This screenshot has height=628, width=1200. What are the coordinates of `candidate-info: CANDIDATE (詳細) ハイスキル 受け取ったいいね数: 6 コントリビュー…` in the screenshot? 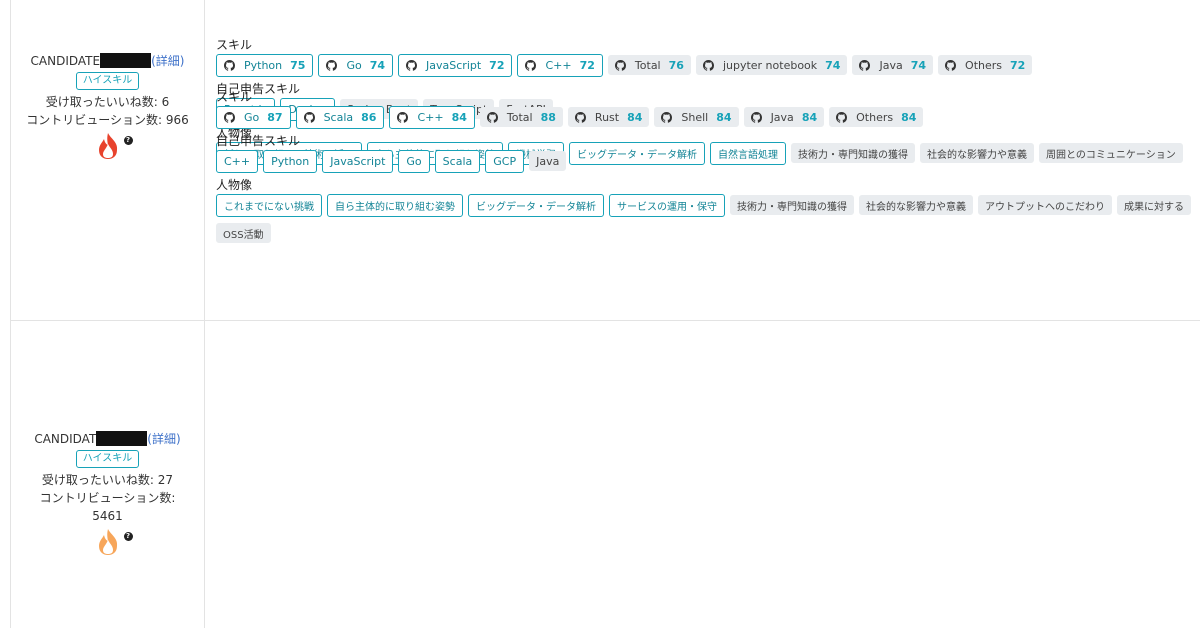 It's located at (108, 160).